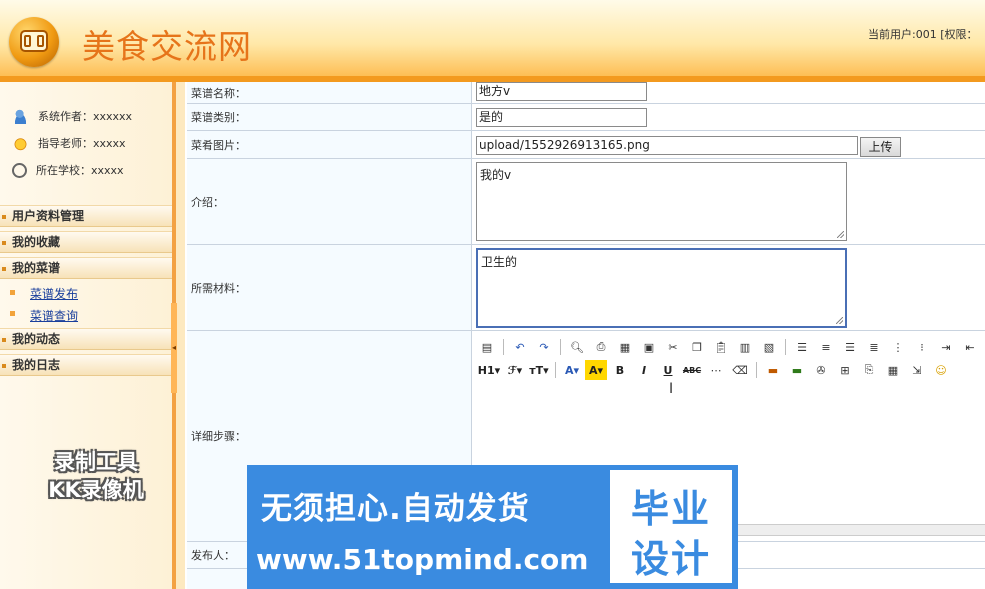  I want to click on cut-icon: ✂, so click(673, 347).